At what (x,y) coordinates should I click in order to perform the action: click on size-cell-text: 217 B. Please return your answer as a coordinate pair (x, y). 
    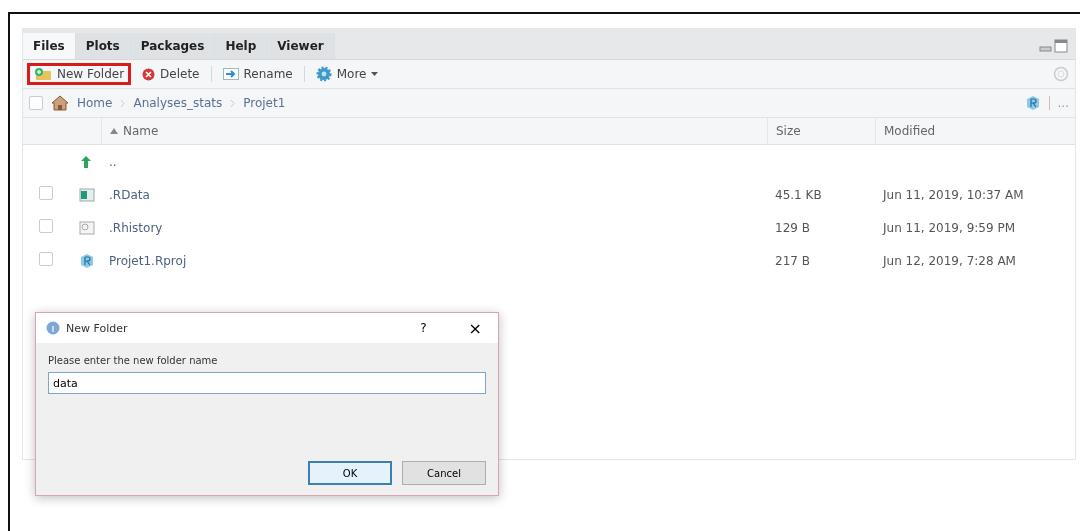
    Looking at the image, I should click on (792, 260).